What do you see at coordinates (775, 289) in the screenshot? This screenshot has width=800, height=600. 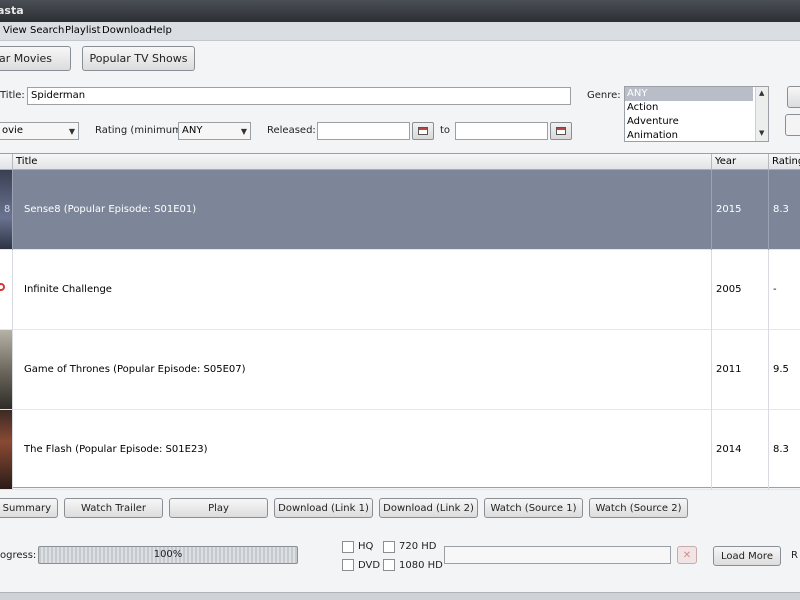 I see `row-rating: -` at bounding box center [775, 289].